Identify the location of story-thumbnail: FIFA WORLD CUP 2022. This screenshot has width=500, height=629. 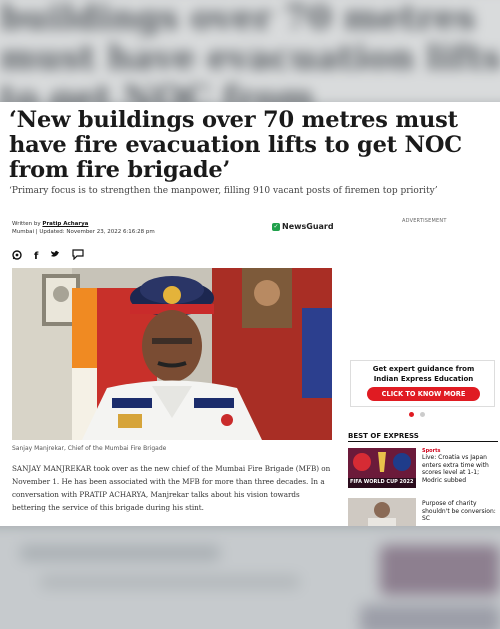
(382, 468).